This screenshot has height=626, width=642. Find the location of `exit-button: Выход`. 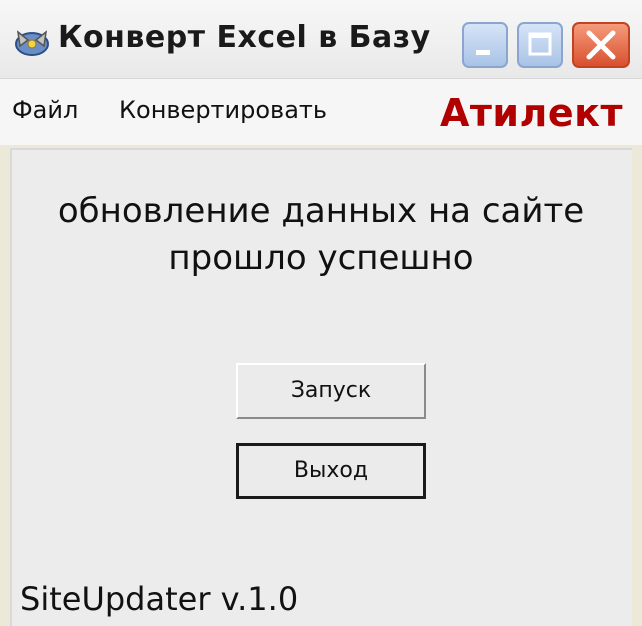

exit-button: Выход is located at coordinates (331, 471).